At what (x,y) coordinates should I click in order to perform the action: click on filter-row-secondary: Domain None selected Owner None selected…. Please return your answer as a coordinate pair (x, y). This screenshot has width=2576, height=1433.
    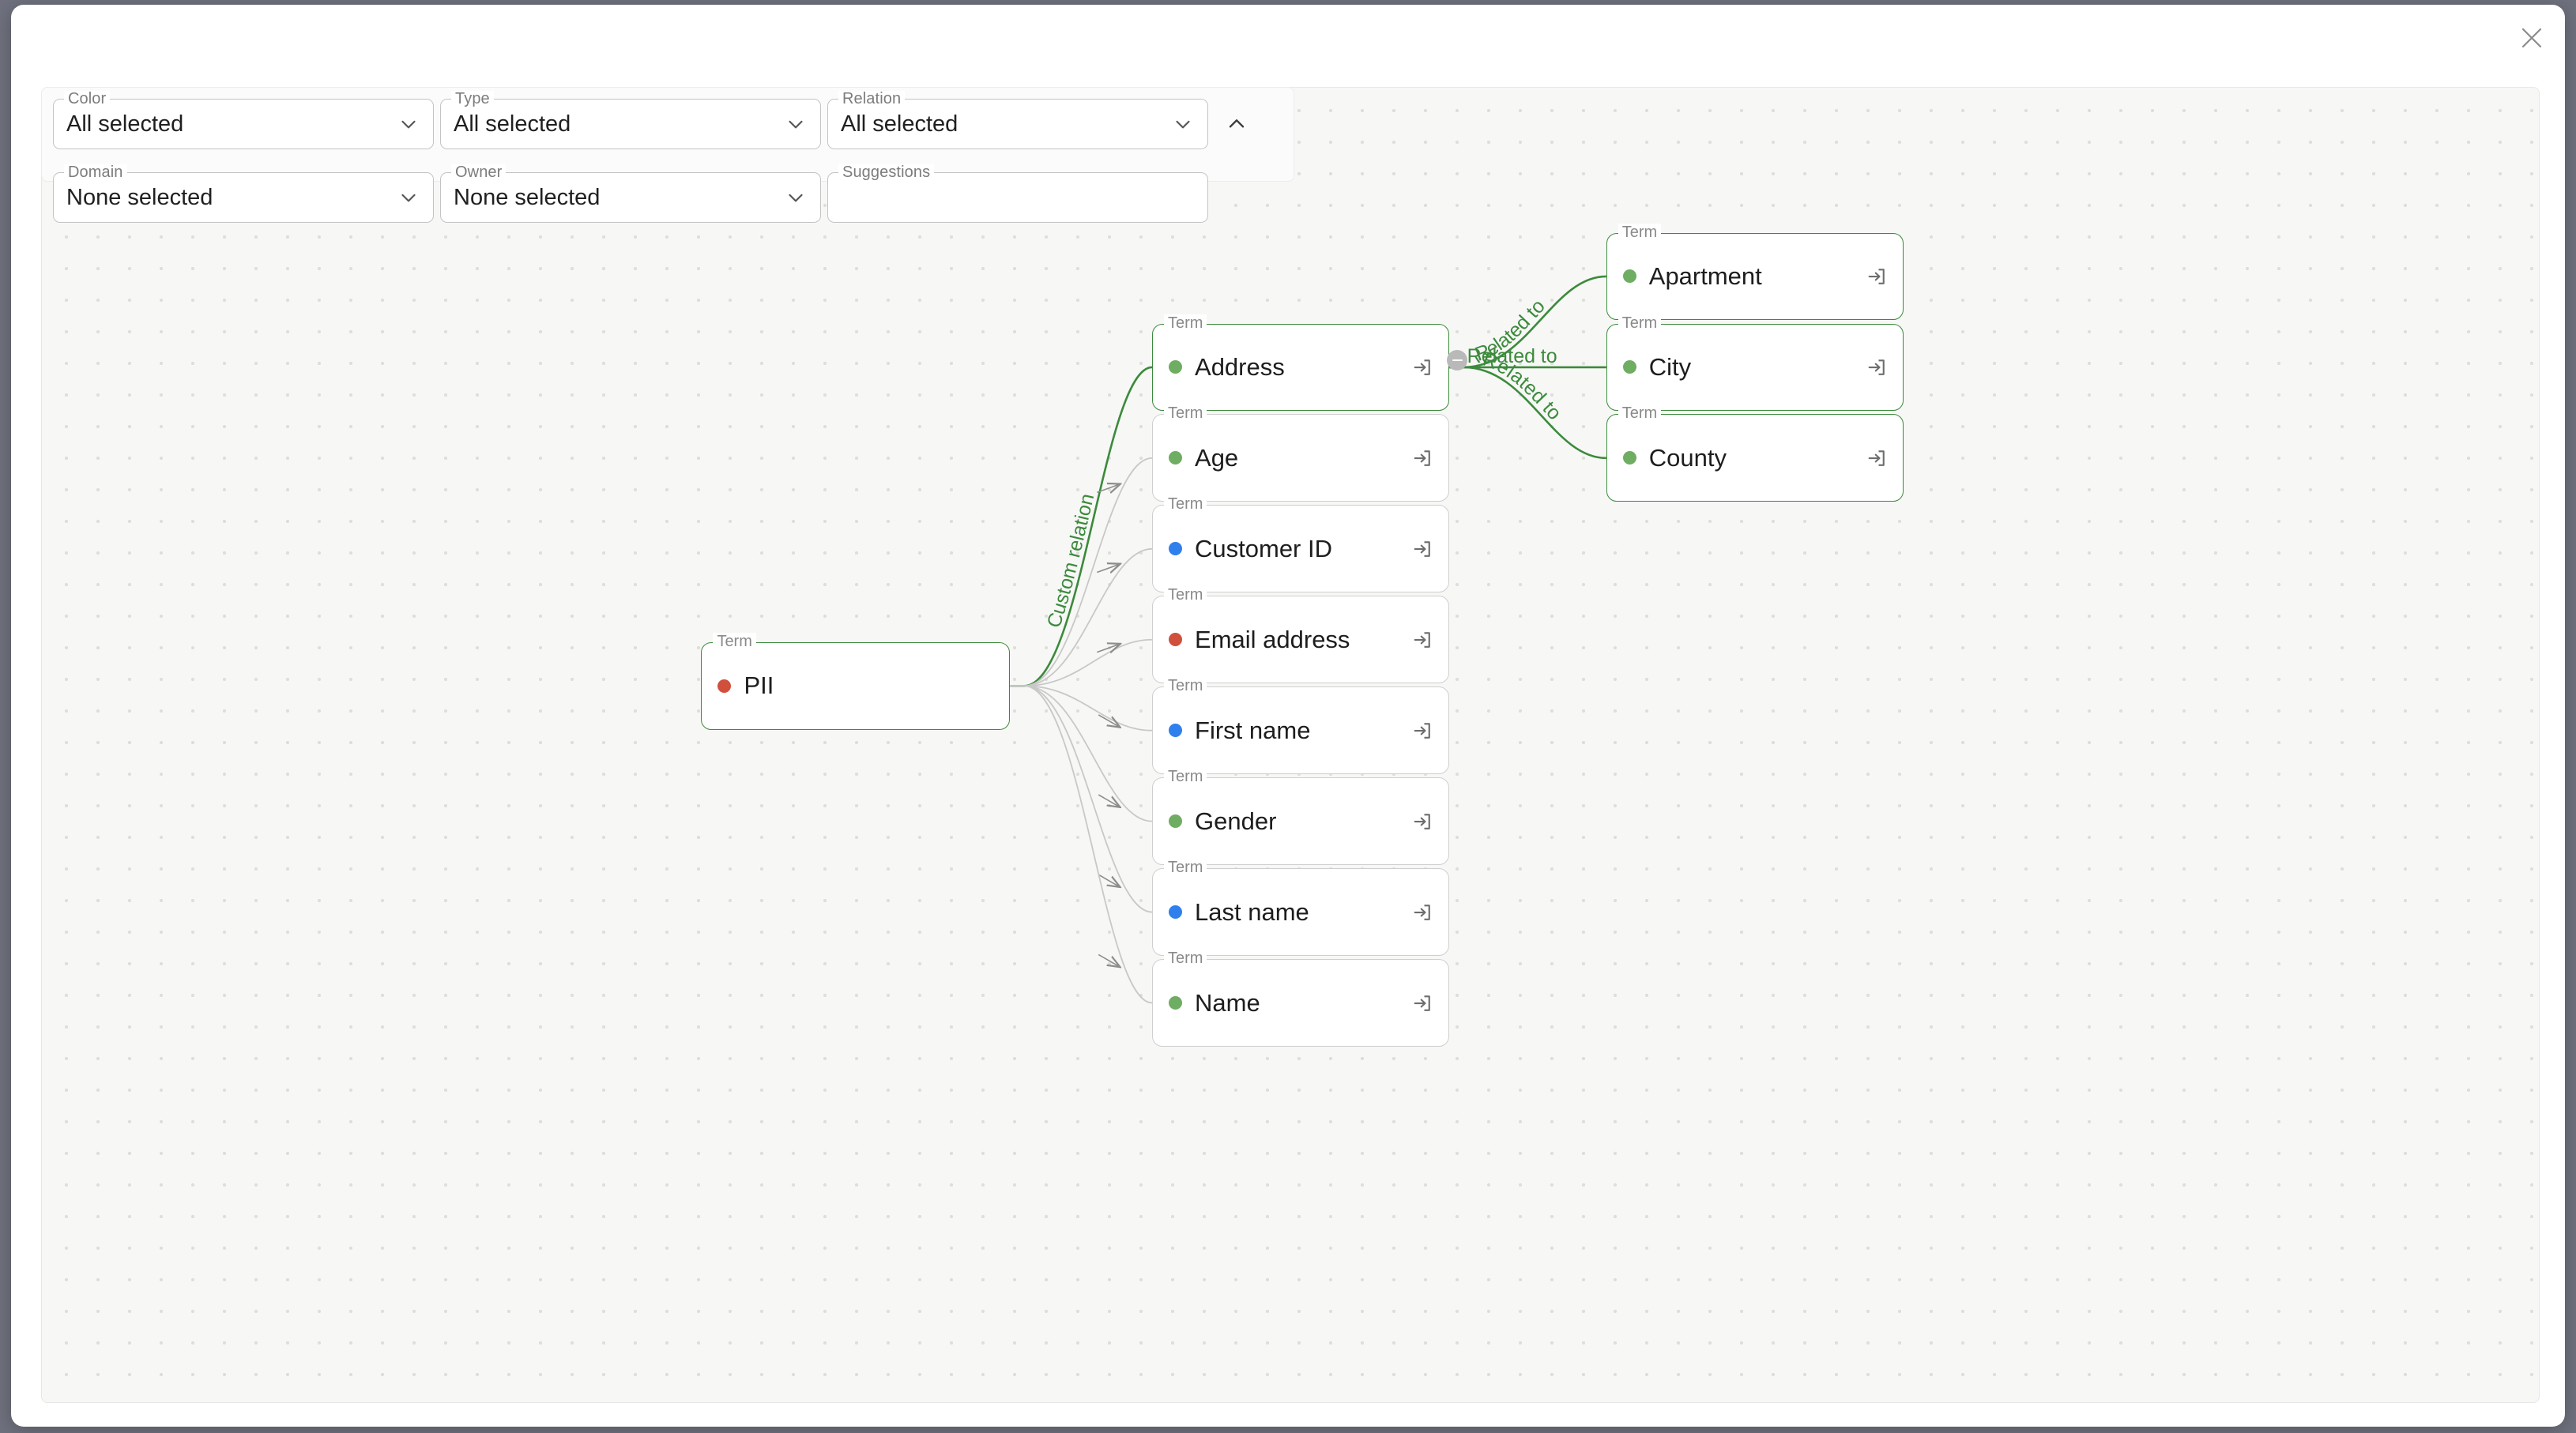
    Looking at the image, I should click on (630, 193).